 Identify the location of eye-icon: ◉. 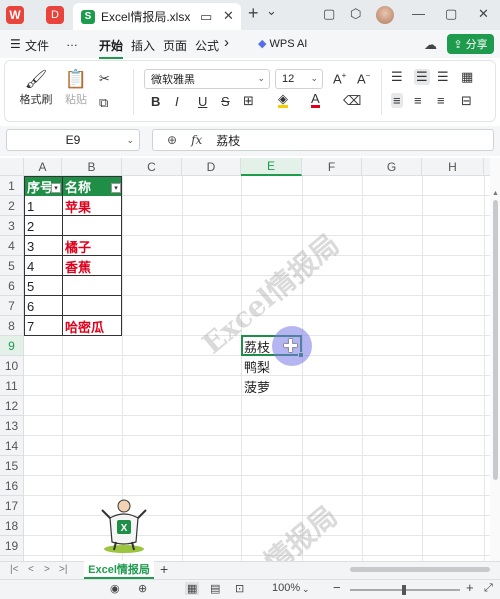
(115, 588).